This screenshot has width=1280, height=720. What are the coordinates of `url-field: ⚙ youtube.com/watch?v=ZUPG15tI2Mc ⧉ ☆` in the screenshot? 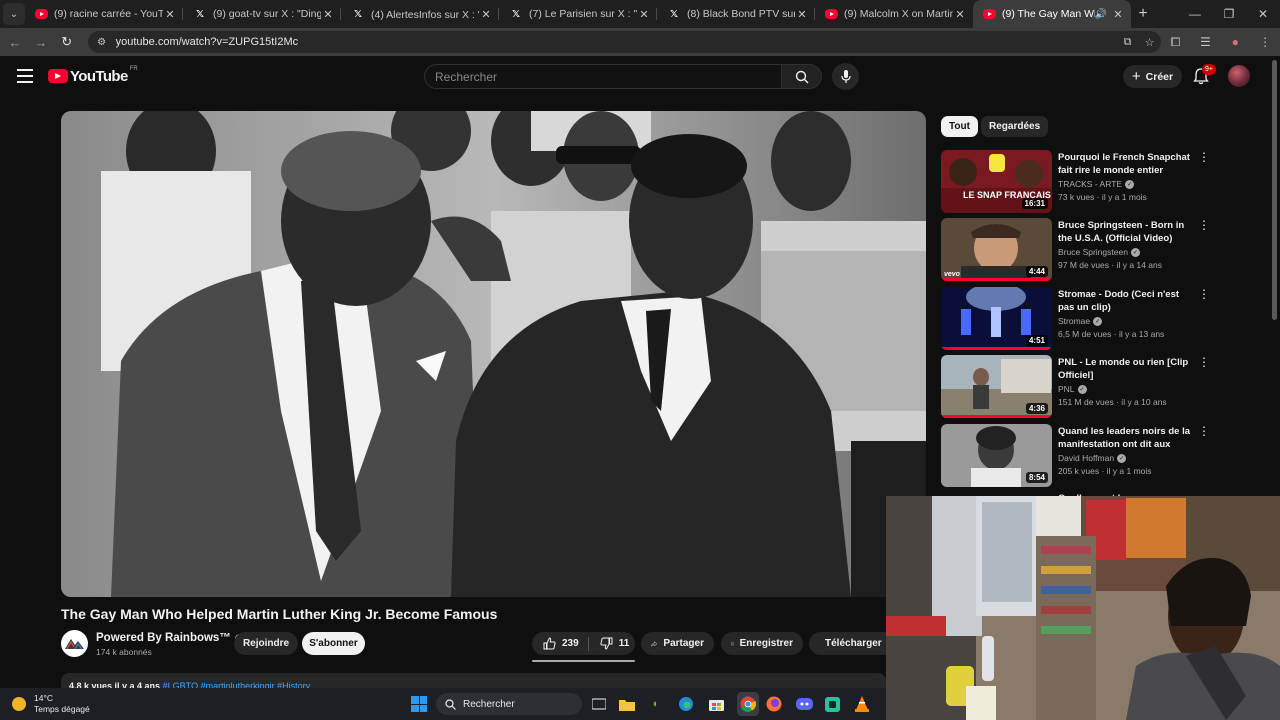 It's located at (624, 42).